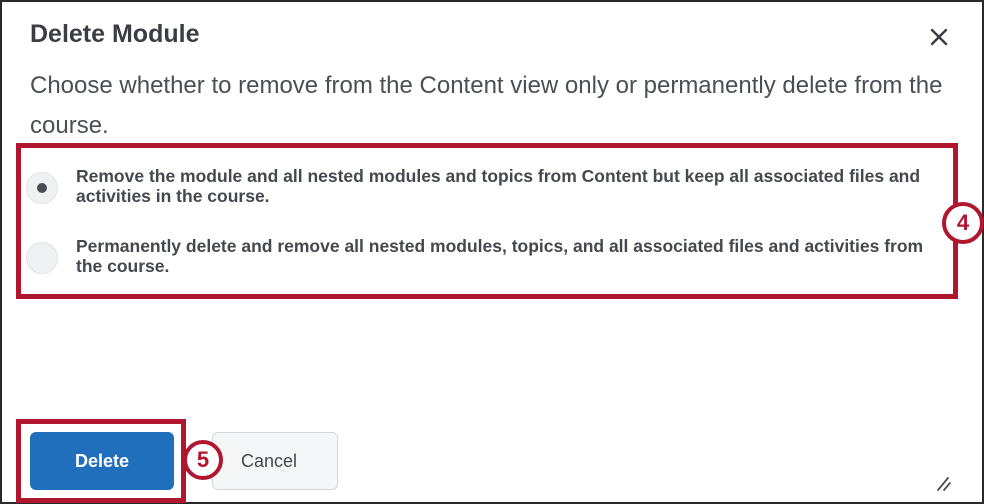  What do you see at coordinates (101, 461) in the screenshot?
I see `delete-button-highlight-box` at bounding box center [101, 461].